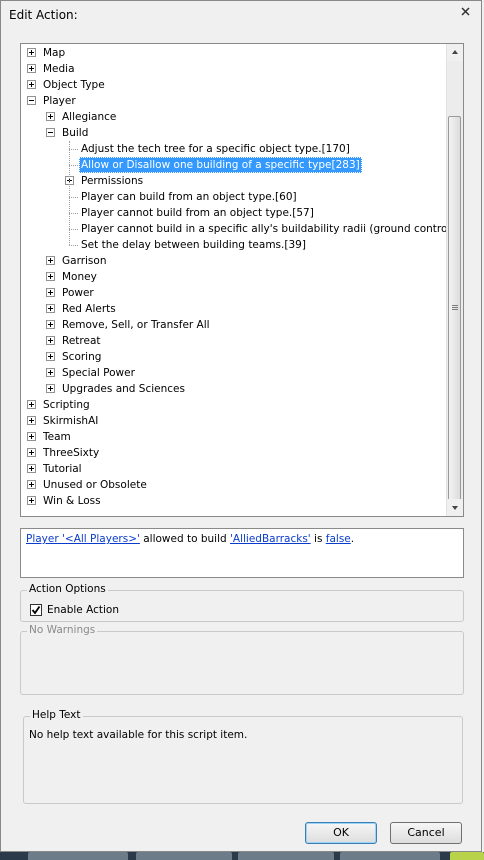 The height and width of the screenshot is (860, 484). I want to click on scroll-down-button, so click(455, 507).